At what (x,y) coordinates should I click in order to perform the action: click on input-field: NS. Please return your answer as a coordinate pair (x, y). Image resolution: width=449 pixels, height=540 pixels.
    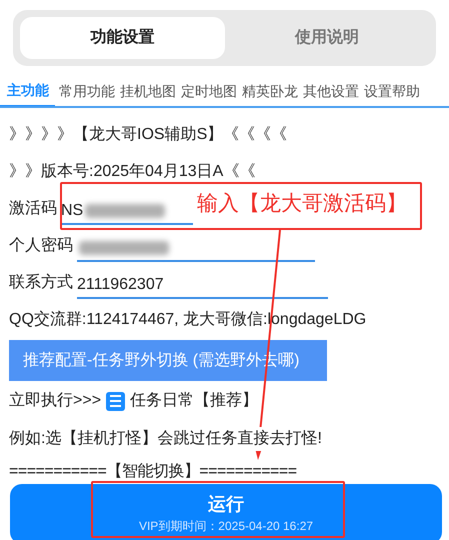
    Looking at the image, I should click on (127, 211).